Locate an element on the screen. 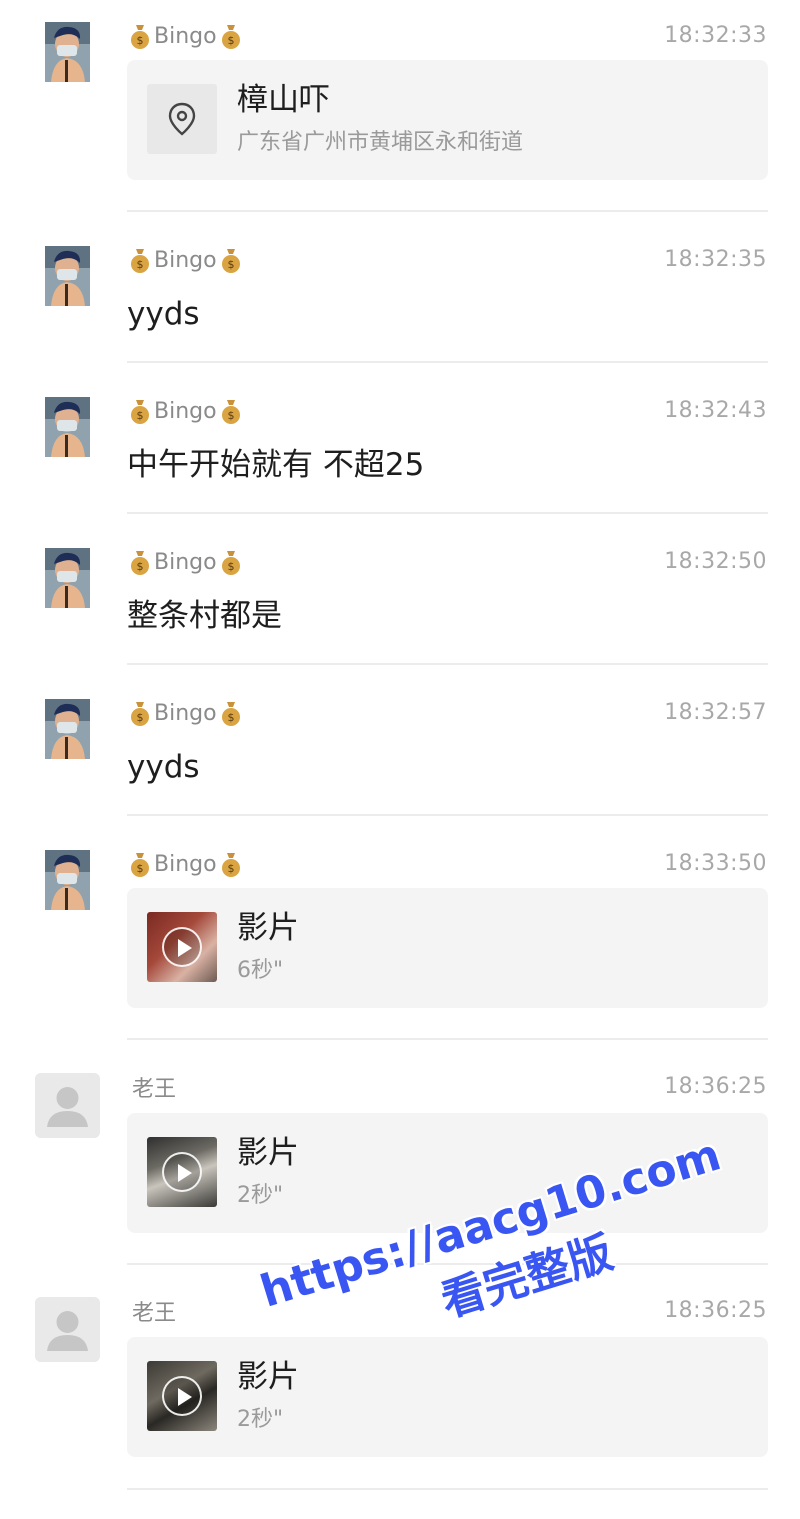  video-card: 影片 6秒" is located at coordinates (447, 948).